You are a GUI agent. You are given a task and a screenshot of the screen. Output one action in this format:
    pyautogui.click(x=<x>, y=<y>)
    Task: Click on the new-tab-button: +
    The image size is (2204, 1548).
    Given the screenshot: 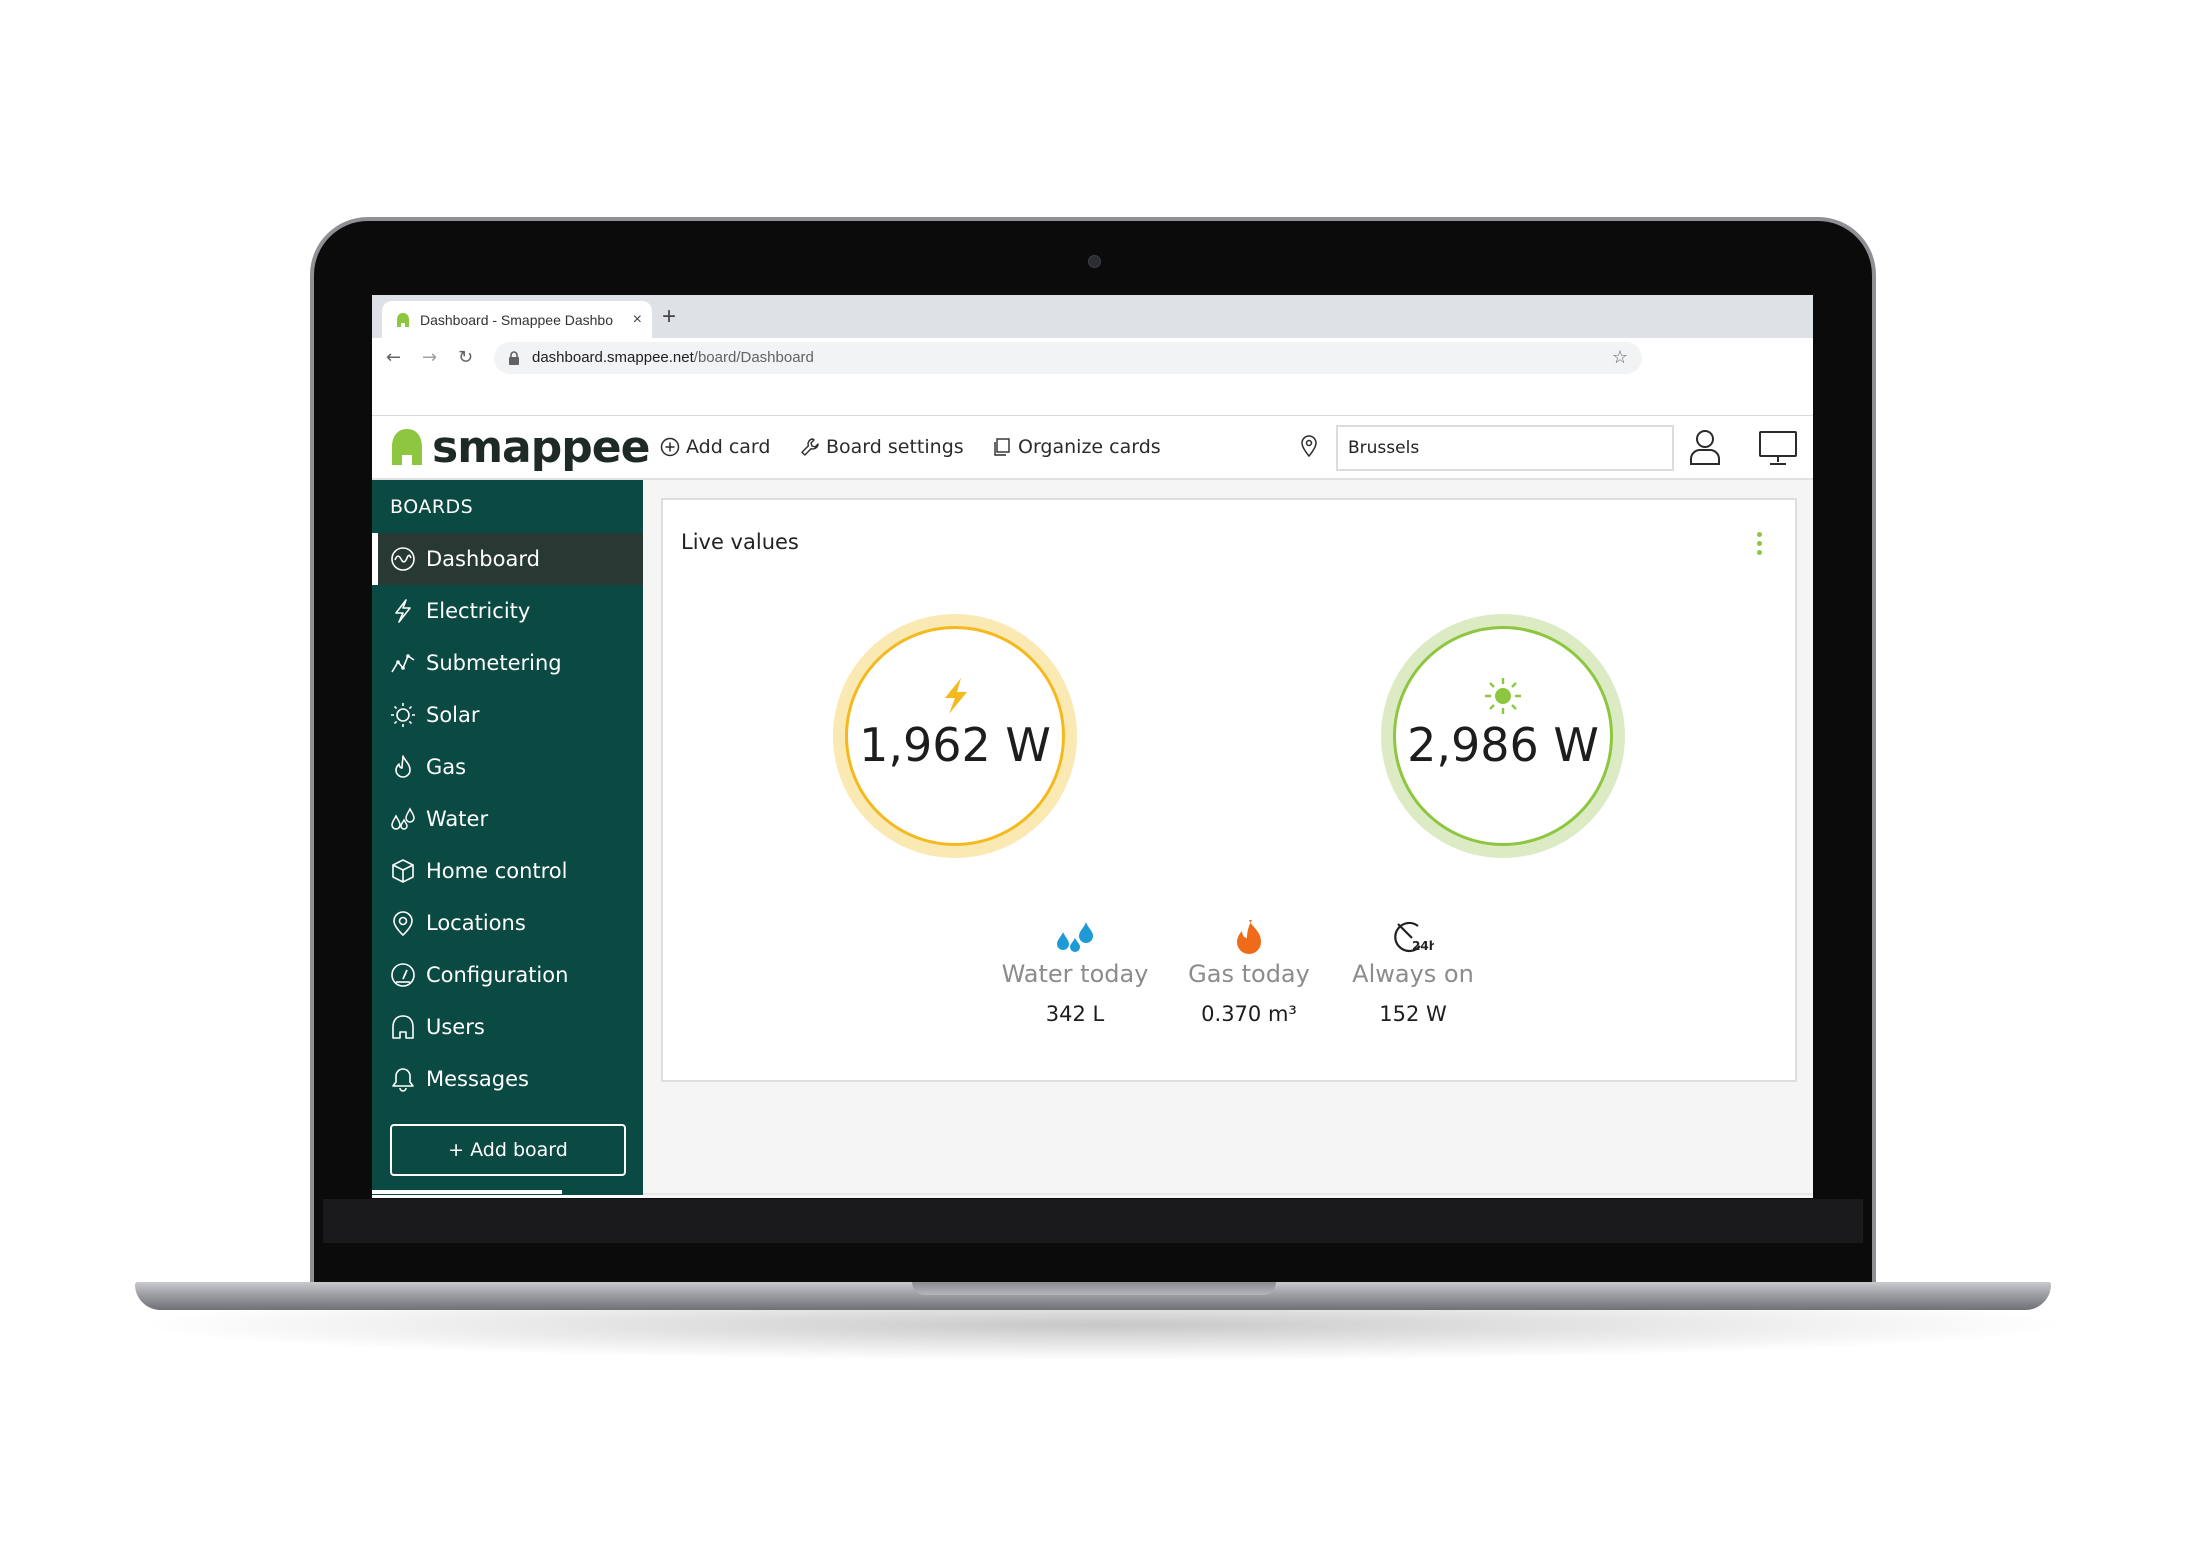 What is the action you would take?
    pyautogui.click(x=669, y=317)
    